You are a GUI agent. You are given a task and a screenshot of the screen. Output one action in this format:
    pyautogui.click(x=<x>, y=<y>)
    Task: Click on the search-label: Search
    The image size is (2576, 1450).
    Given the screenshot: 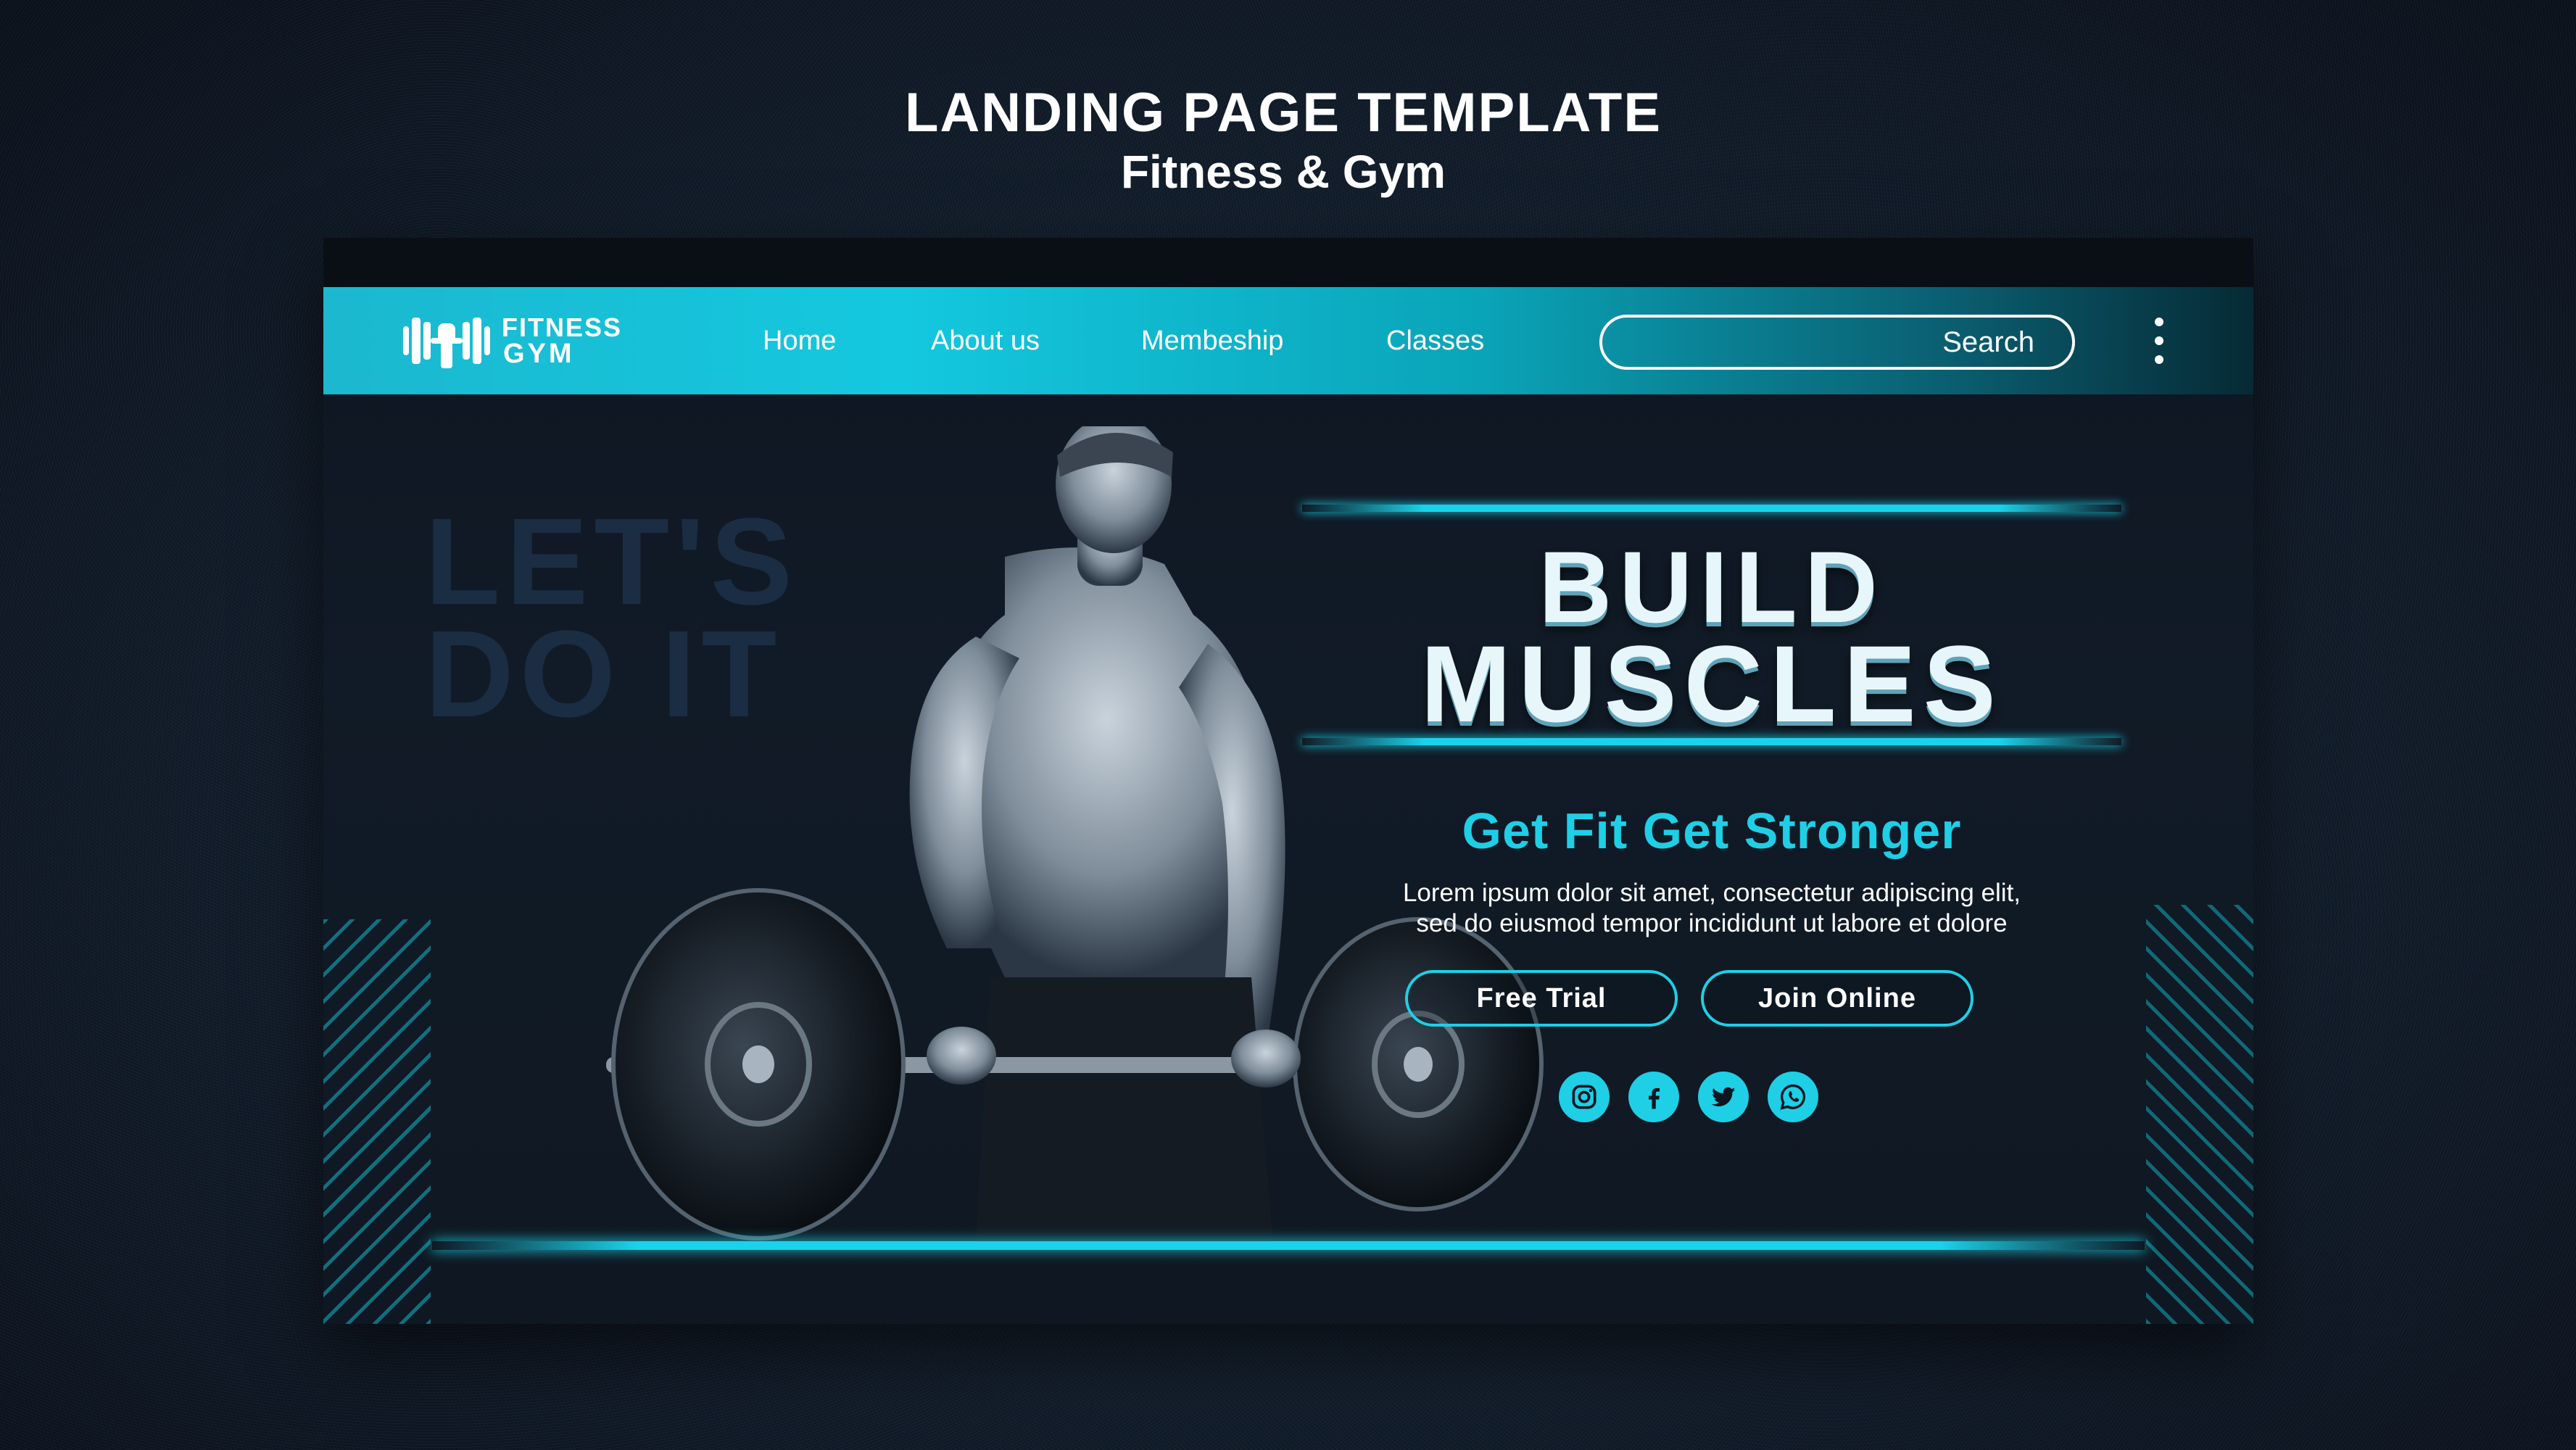 What is the action you would take?
    pyautogui.click(x=1988, y=342)
    